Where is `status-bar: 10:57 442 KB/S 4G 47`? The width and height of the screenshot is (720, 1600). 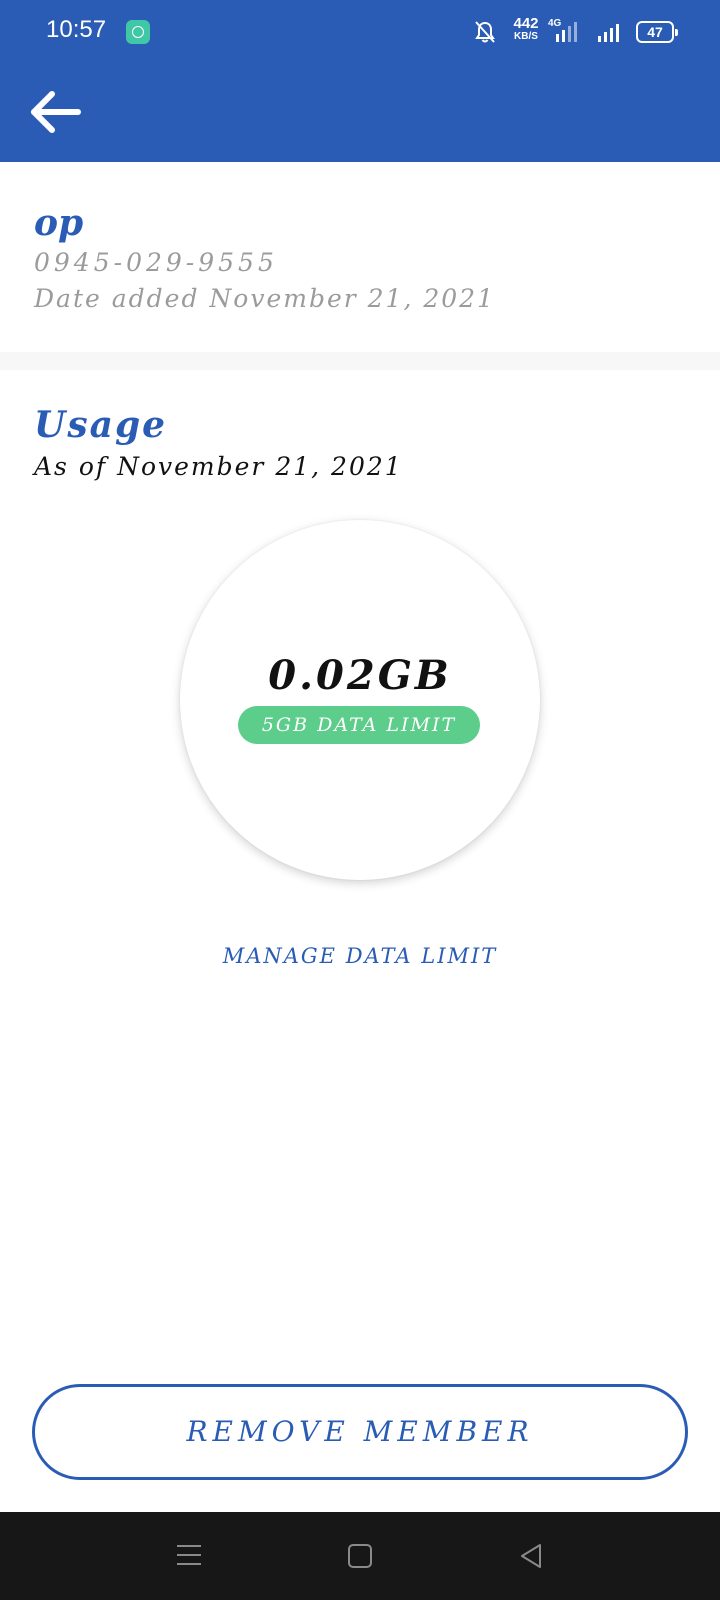
status-bar: 10:57 442 KB/S 4G 47 is located at coordinates (360, 31).